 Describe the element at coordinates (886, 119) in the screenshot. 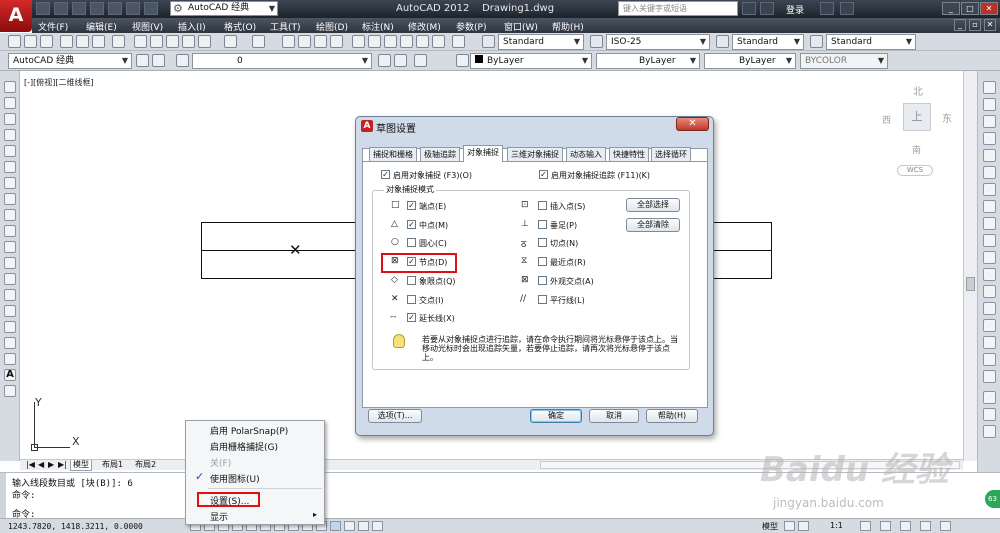

I see `compass-west: 西` at that location.